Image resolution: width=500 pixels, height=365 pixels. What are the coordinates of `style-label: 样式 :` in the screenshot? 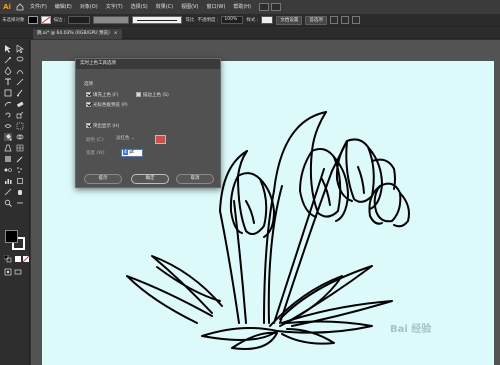 It's located at (252, 20).